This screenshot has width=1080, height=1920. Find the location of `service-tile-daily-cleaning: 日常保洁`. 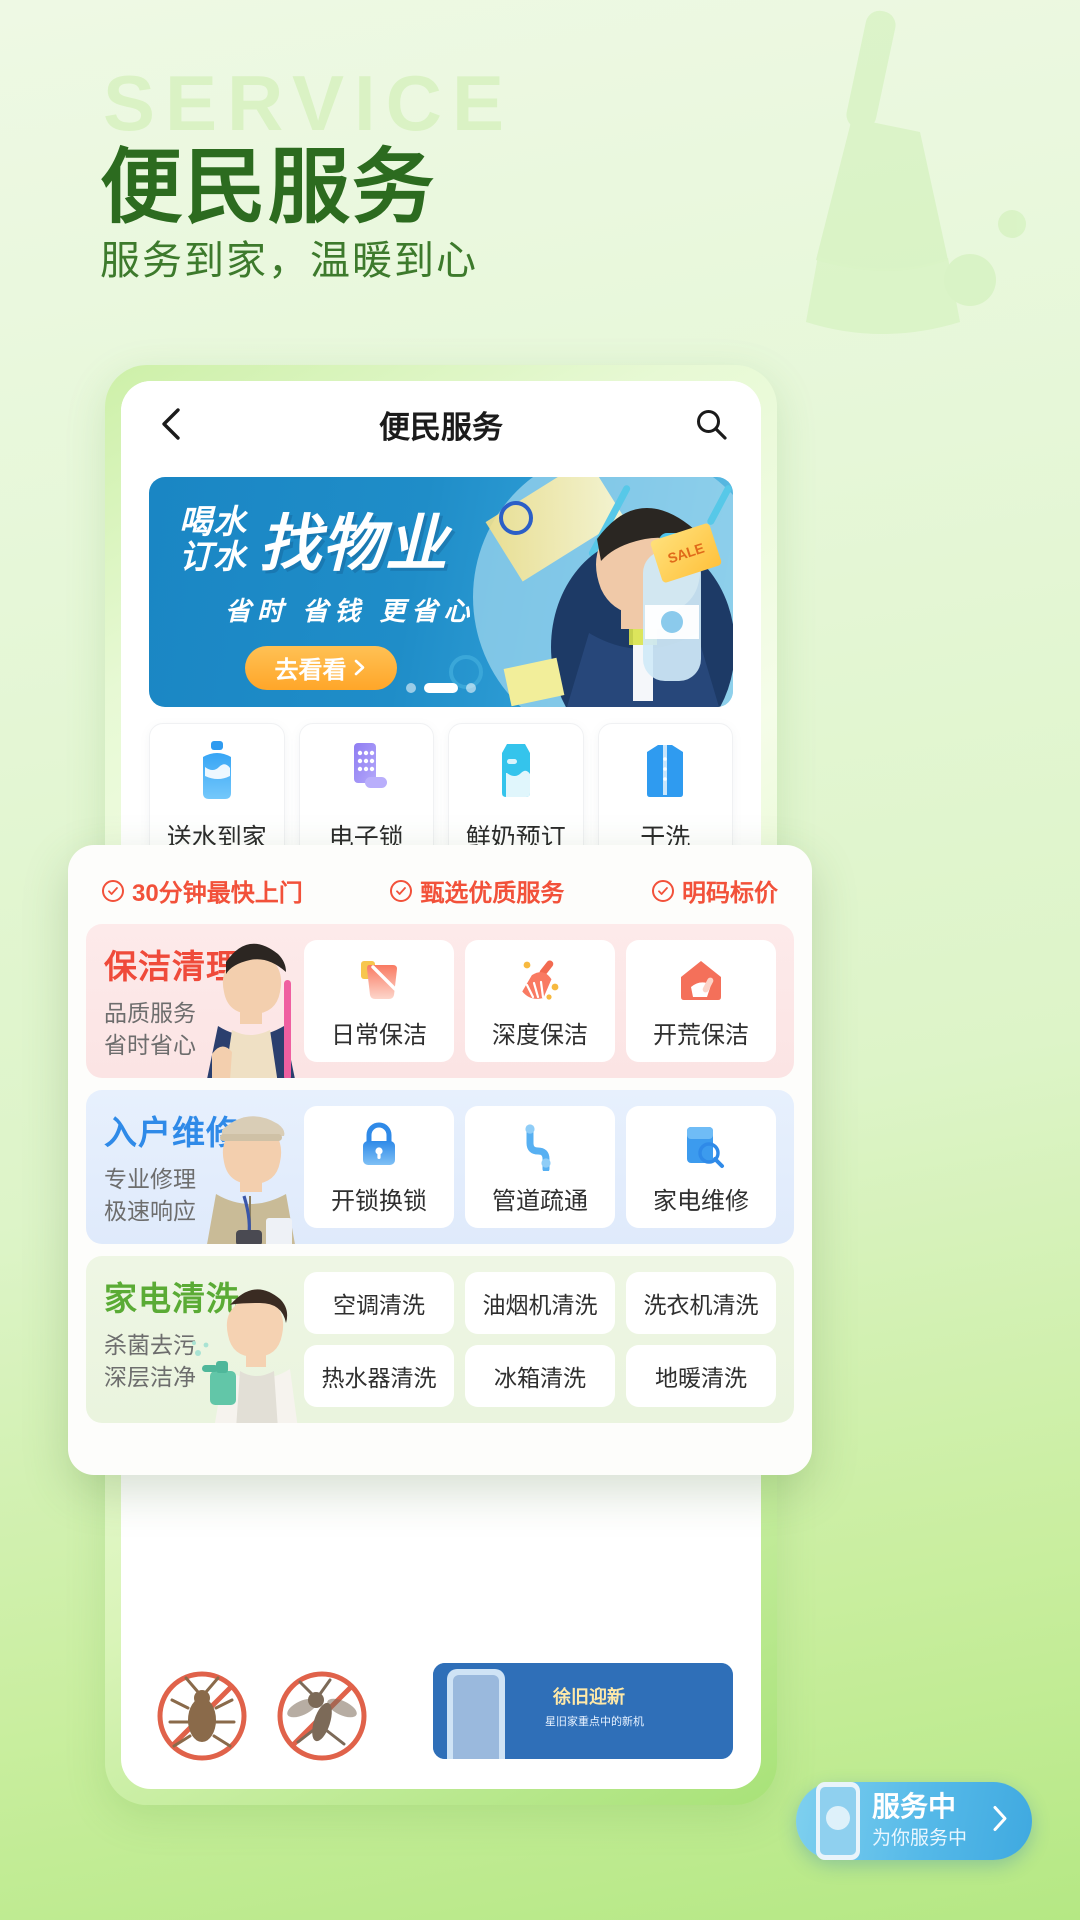

service-tile-daily-cleaning: 日常保洁 is located at coordinates (379, 1001).